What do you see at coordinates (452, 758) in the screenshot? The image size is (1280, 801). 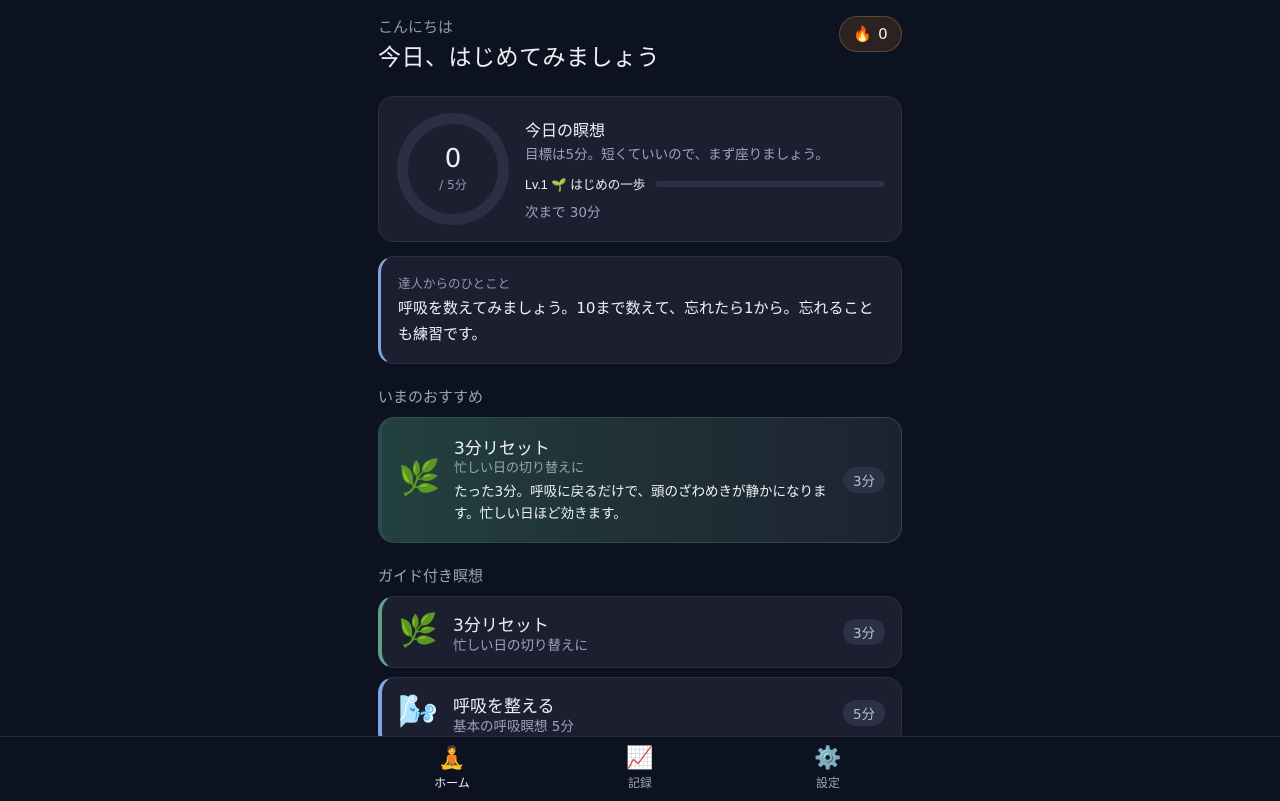 I see `meditation-icon: 🧘` at bounding box center [452, 758].